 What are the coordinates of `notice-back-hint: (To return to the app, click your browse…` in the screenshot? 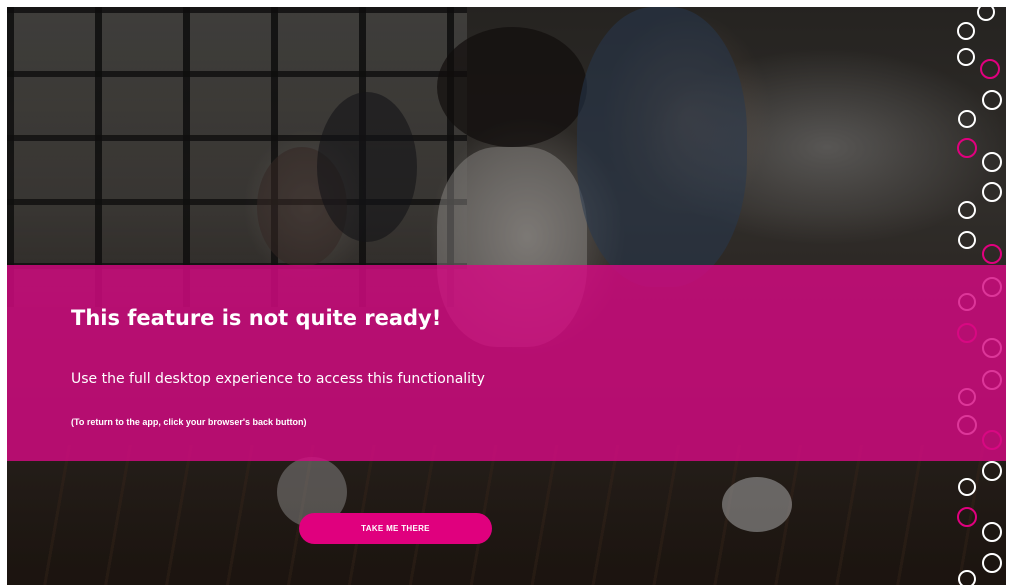 It's located at (189, 422).